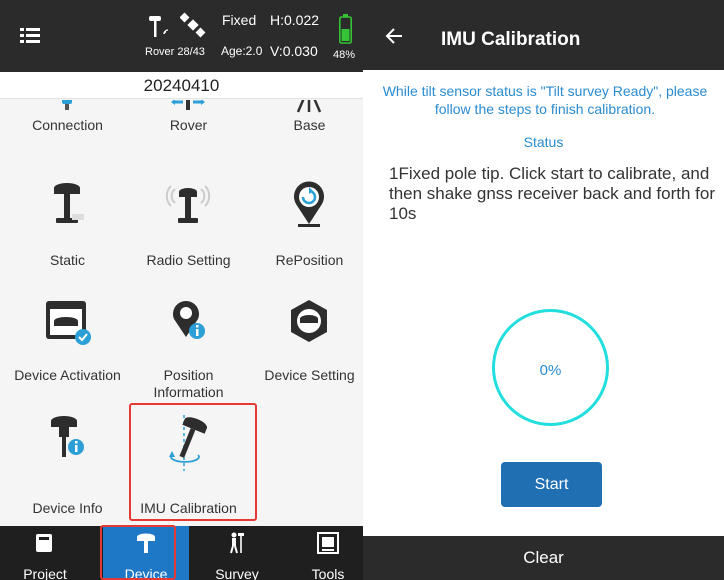 The width and height of the screenshot is (724, 580). I want to click on static-receiver-icon, so click(69, 203).